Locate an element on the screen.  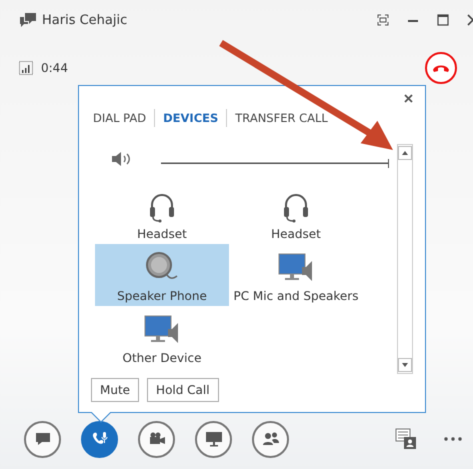
chat-button is located at coordinates (42, 439).